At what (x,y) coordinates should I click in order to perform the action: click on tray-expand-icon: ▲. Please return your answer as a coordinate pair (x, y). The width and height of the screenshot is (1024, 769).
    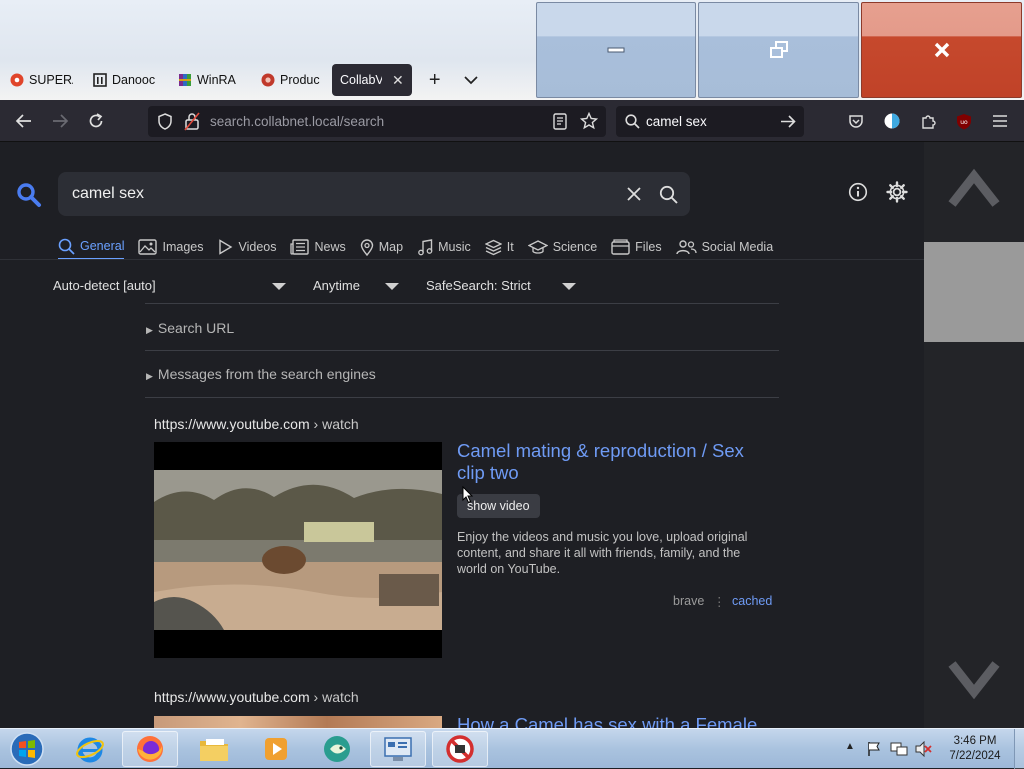
    Looking at the image, I should click on (850, 746).